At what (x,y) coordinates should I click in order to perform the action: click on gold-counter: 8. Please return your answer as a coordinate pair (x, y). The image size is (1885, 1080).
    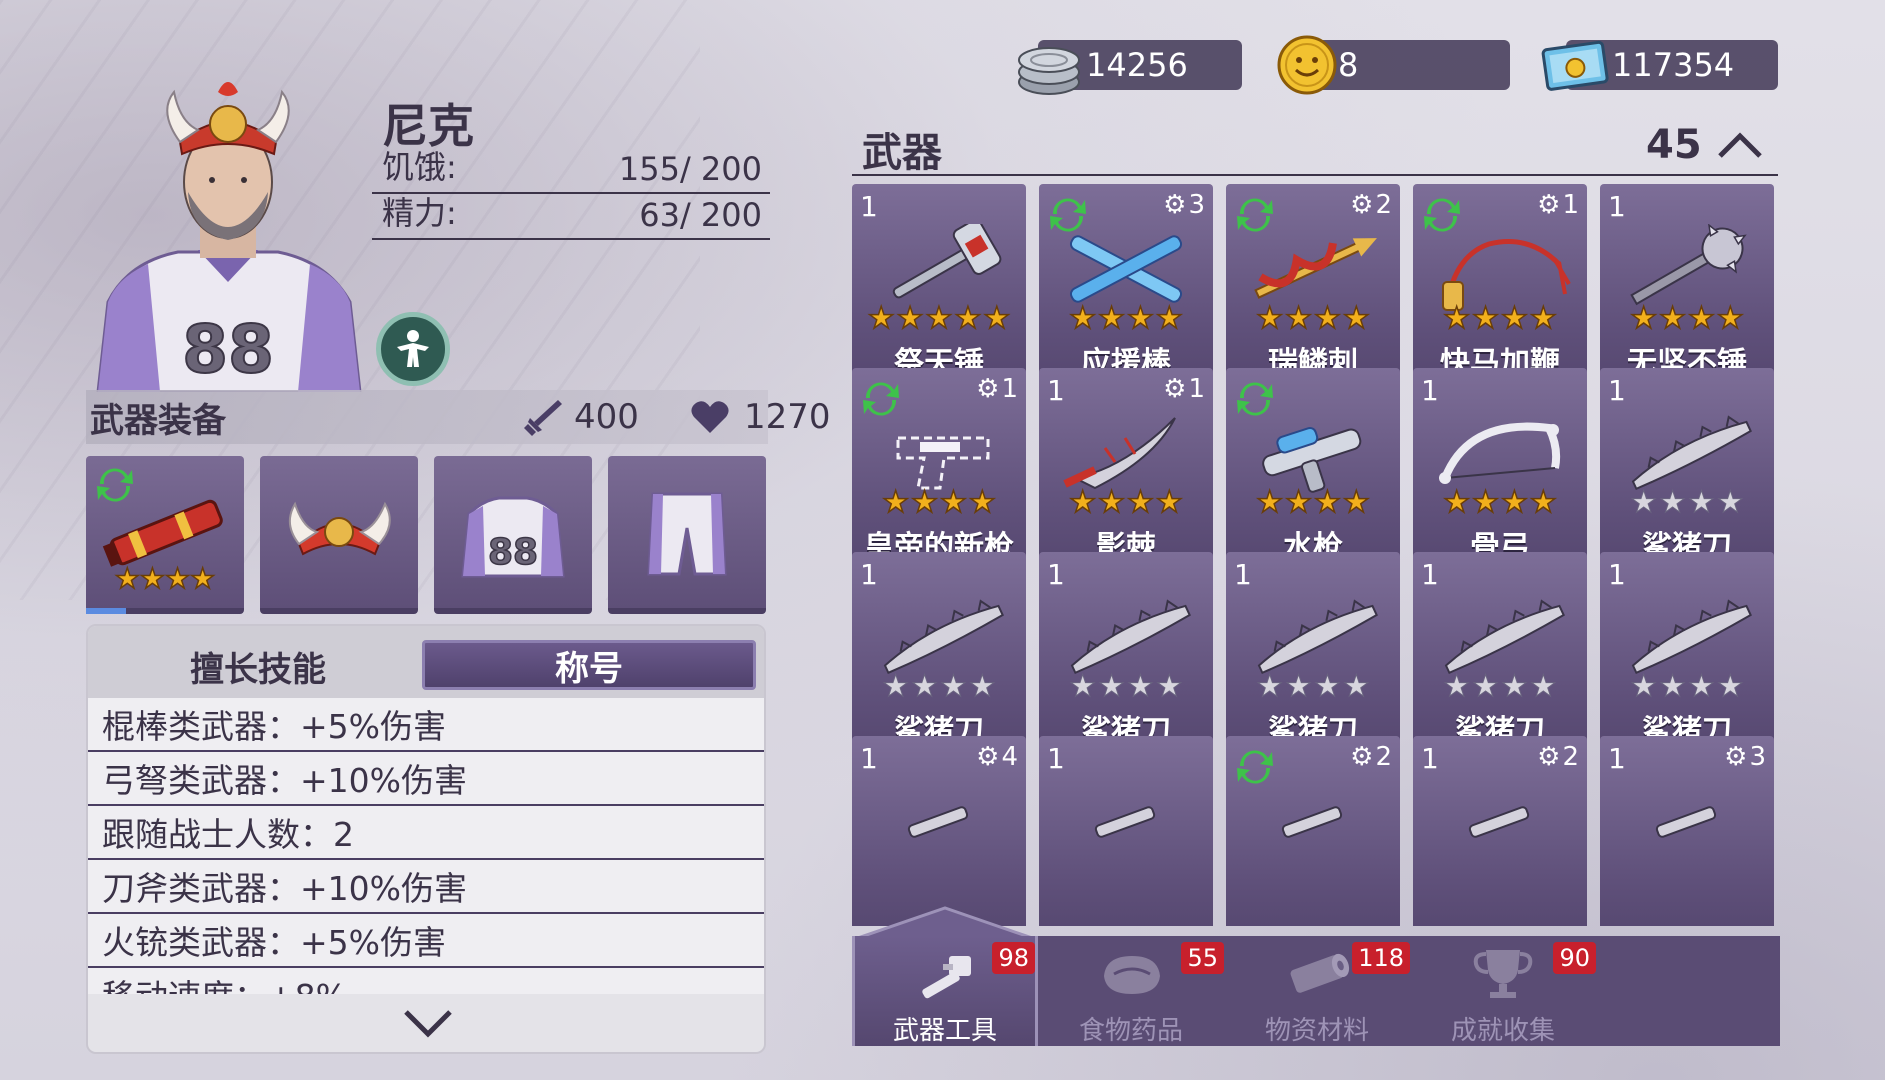
    Looking at the image, I should click on (1393, 65).